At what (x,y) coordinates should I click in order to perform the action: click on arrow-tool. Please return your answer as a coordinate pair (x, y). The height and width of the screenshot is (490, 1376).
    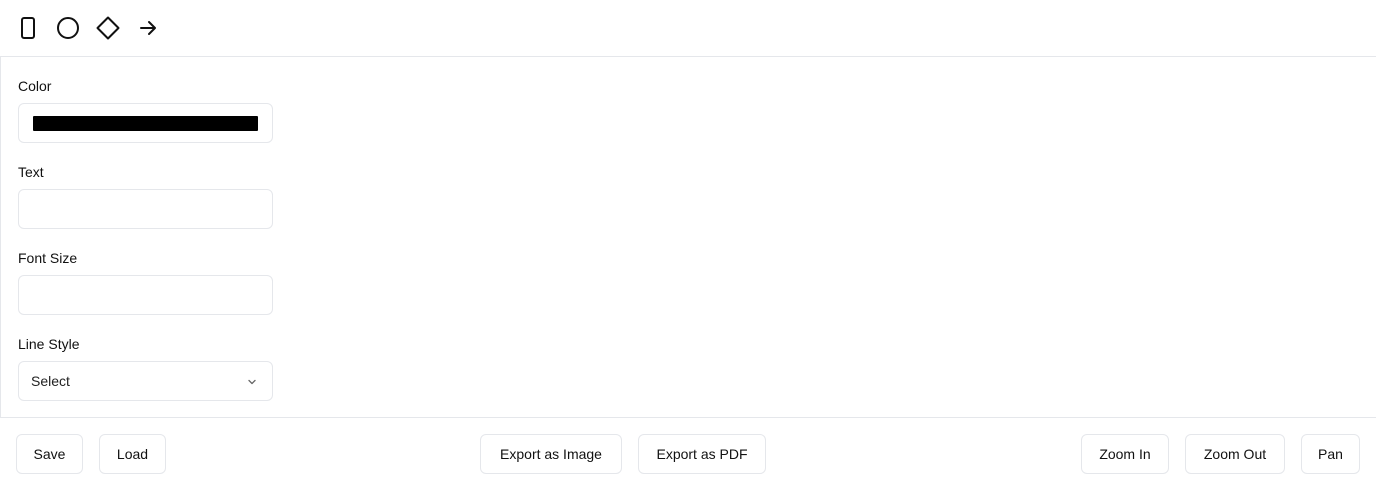
    Looking at the image, I should click on (148, 28).